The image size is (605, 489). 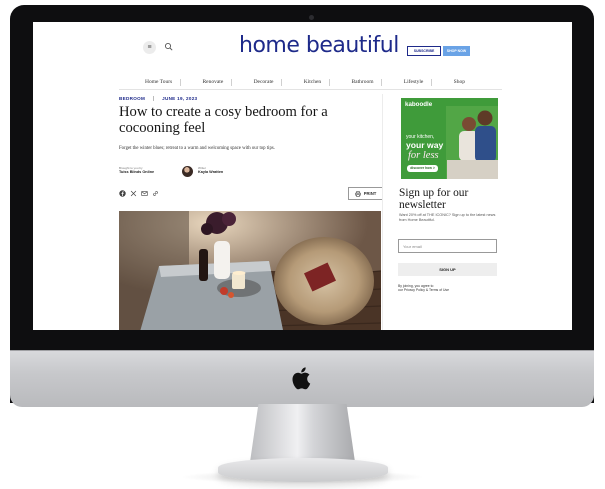 I want to click on nav-item-bathroom: Bathroom, so click(x=367, y=82).